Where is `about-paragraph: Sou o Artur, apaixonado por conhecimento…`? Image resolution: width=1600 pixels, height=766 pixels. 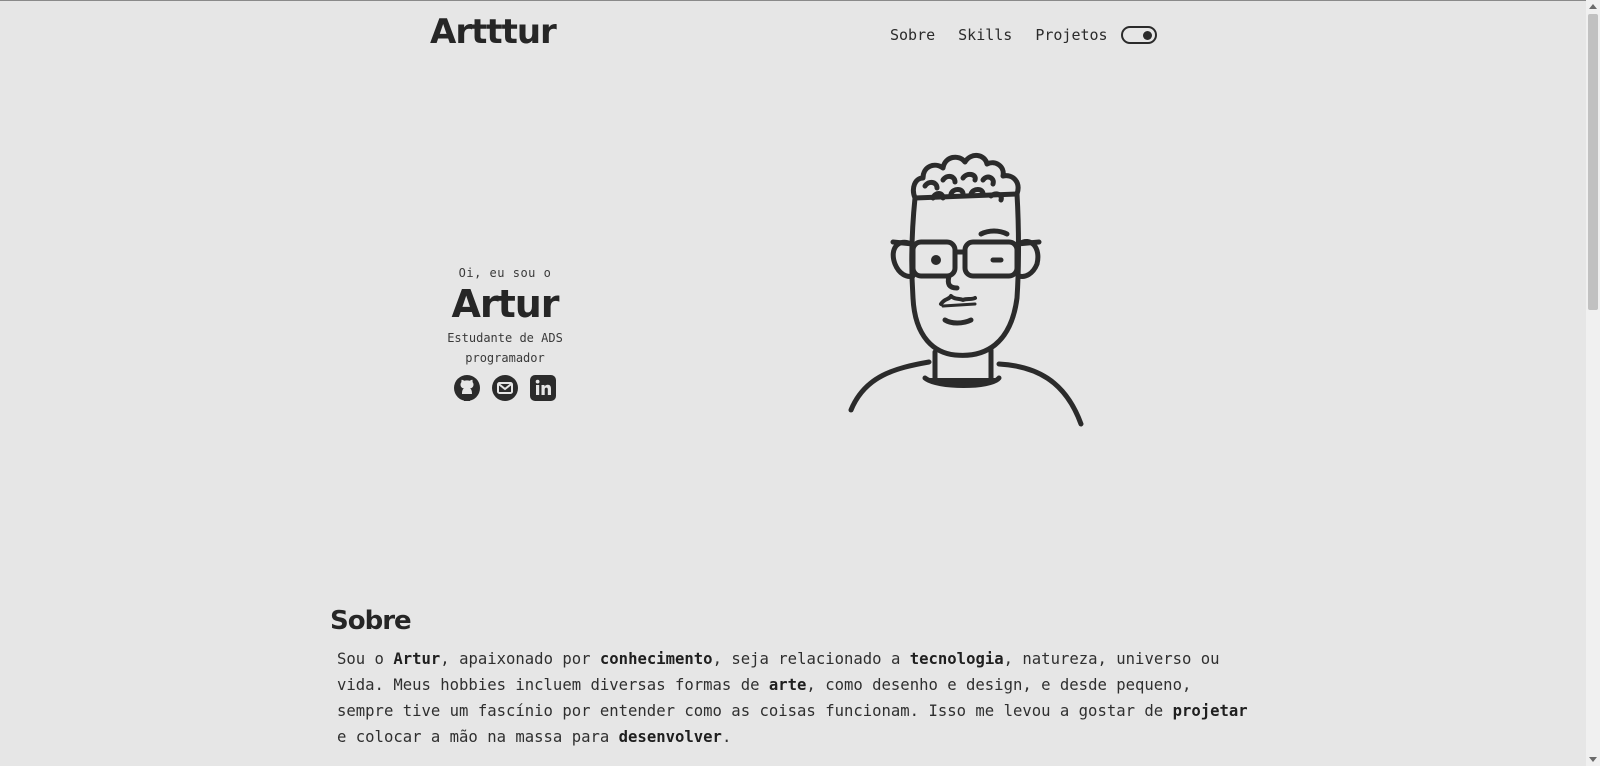 about-paragraph: Sou o Artur, apaixonado por conhecimento… is located at coordinates (797, 698).